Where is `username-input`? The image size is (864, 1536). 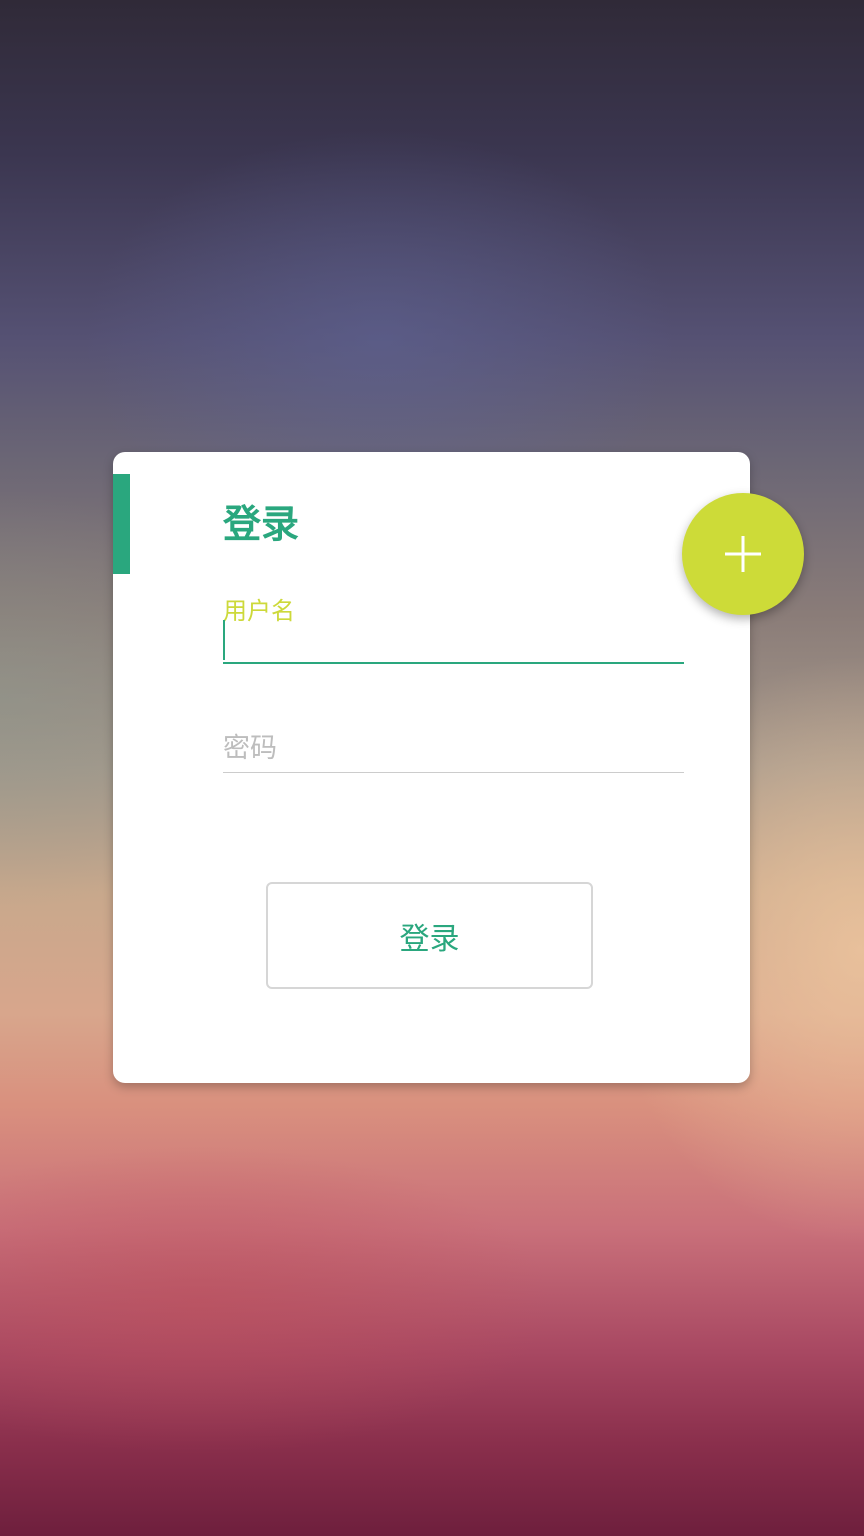
username-input is located at coordinates (453, 641).